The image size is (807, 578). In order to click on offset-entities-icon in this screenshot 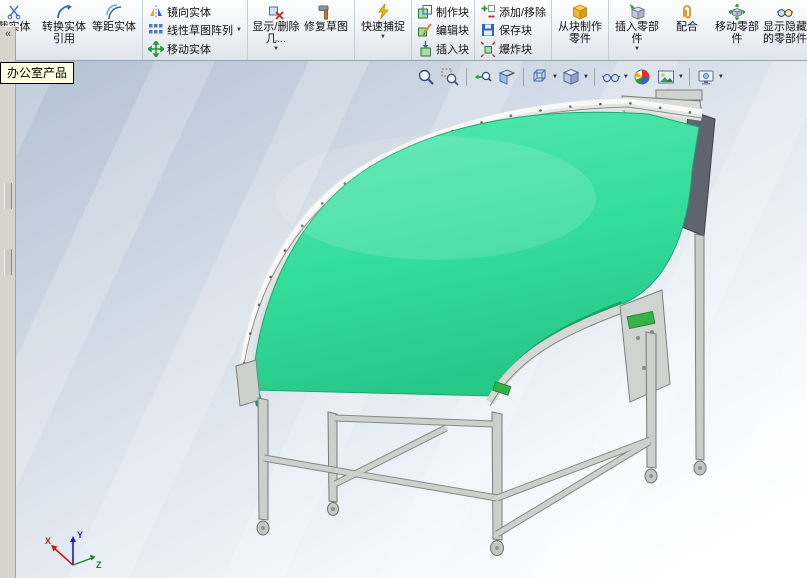, I will do `click(114, 12)`.